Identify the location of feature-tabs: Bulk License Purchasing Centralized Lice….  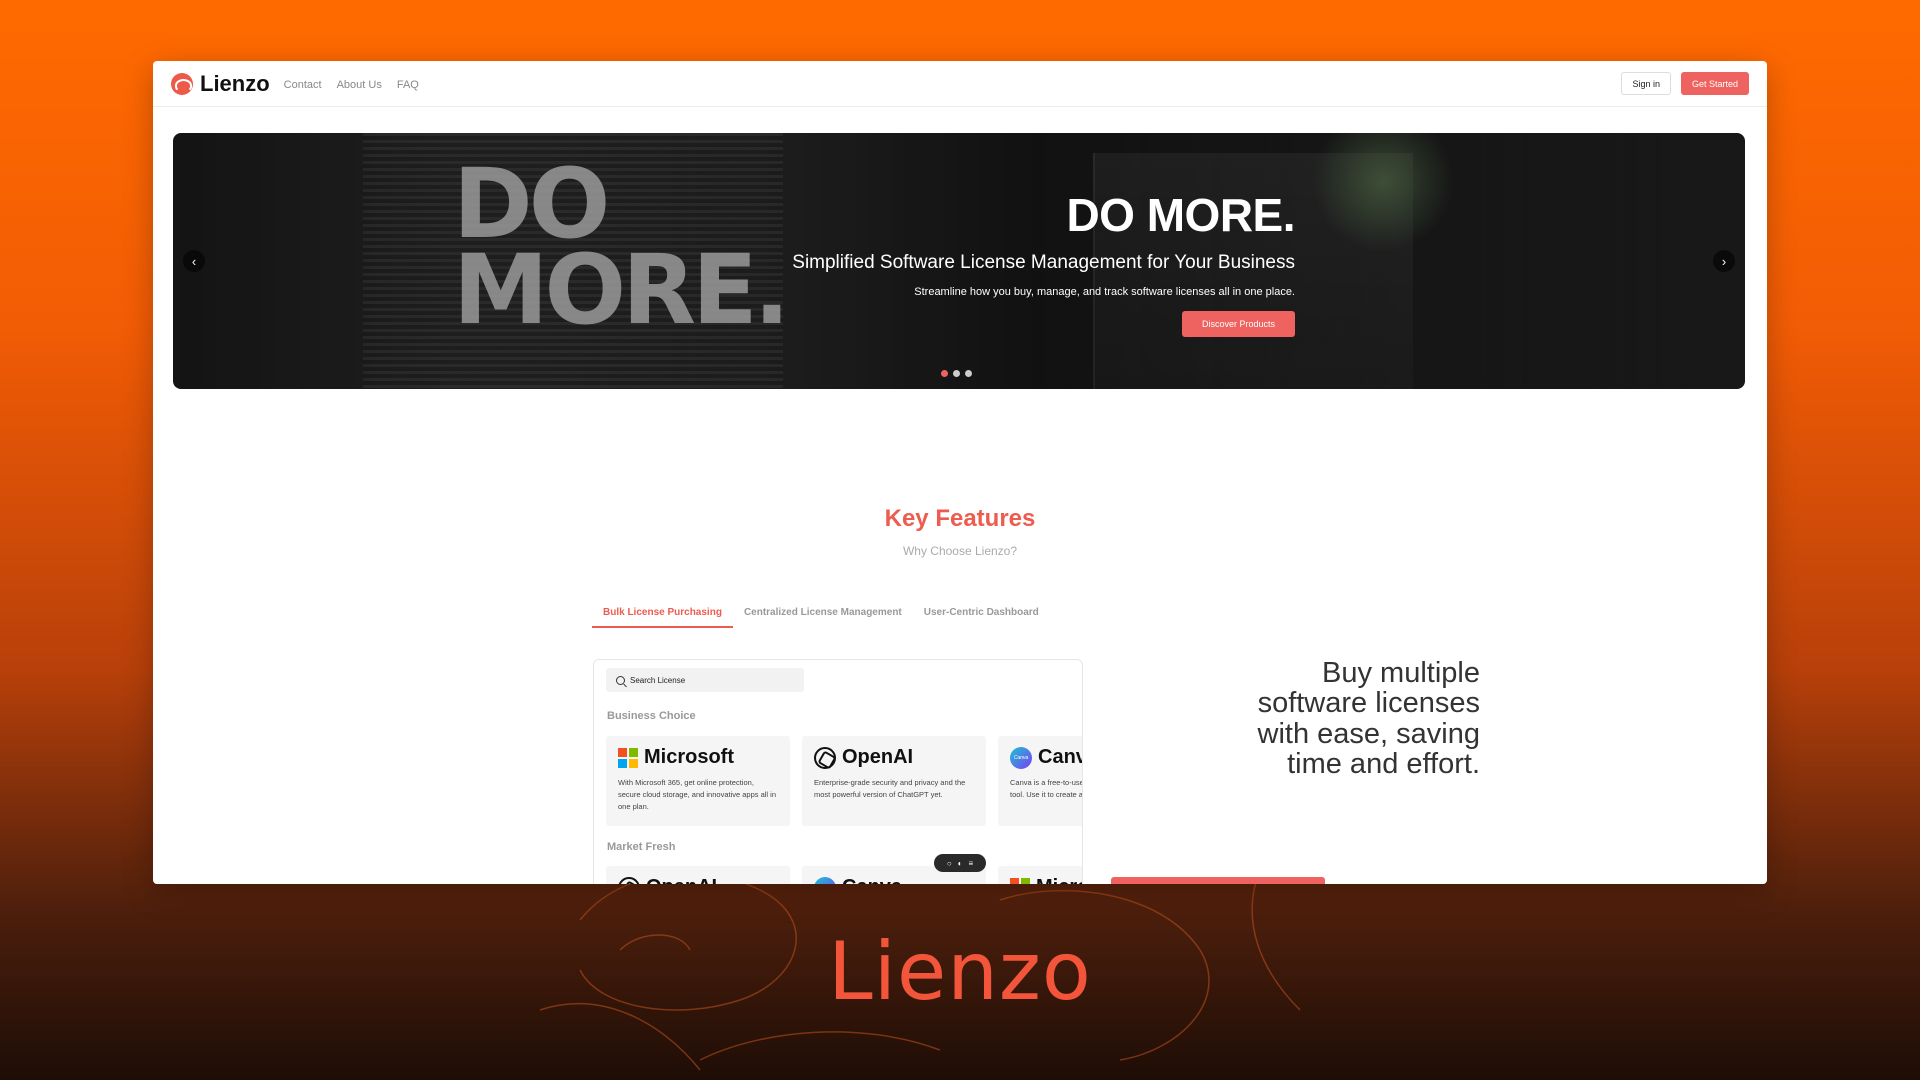
(821, 617).